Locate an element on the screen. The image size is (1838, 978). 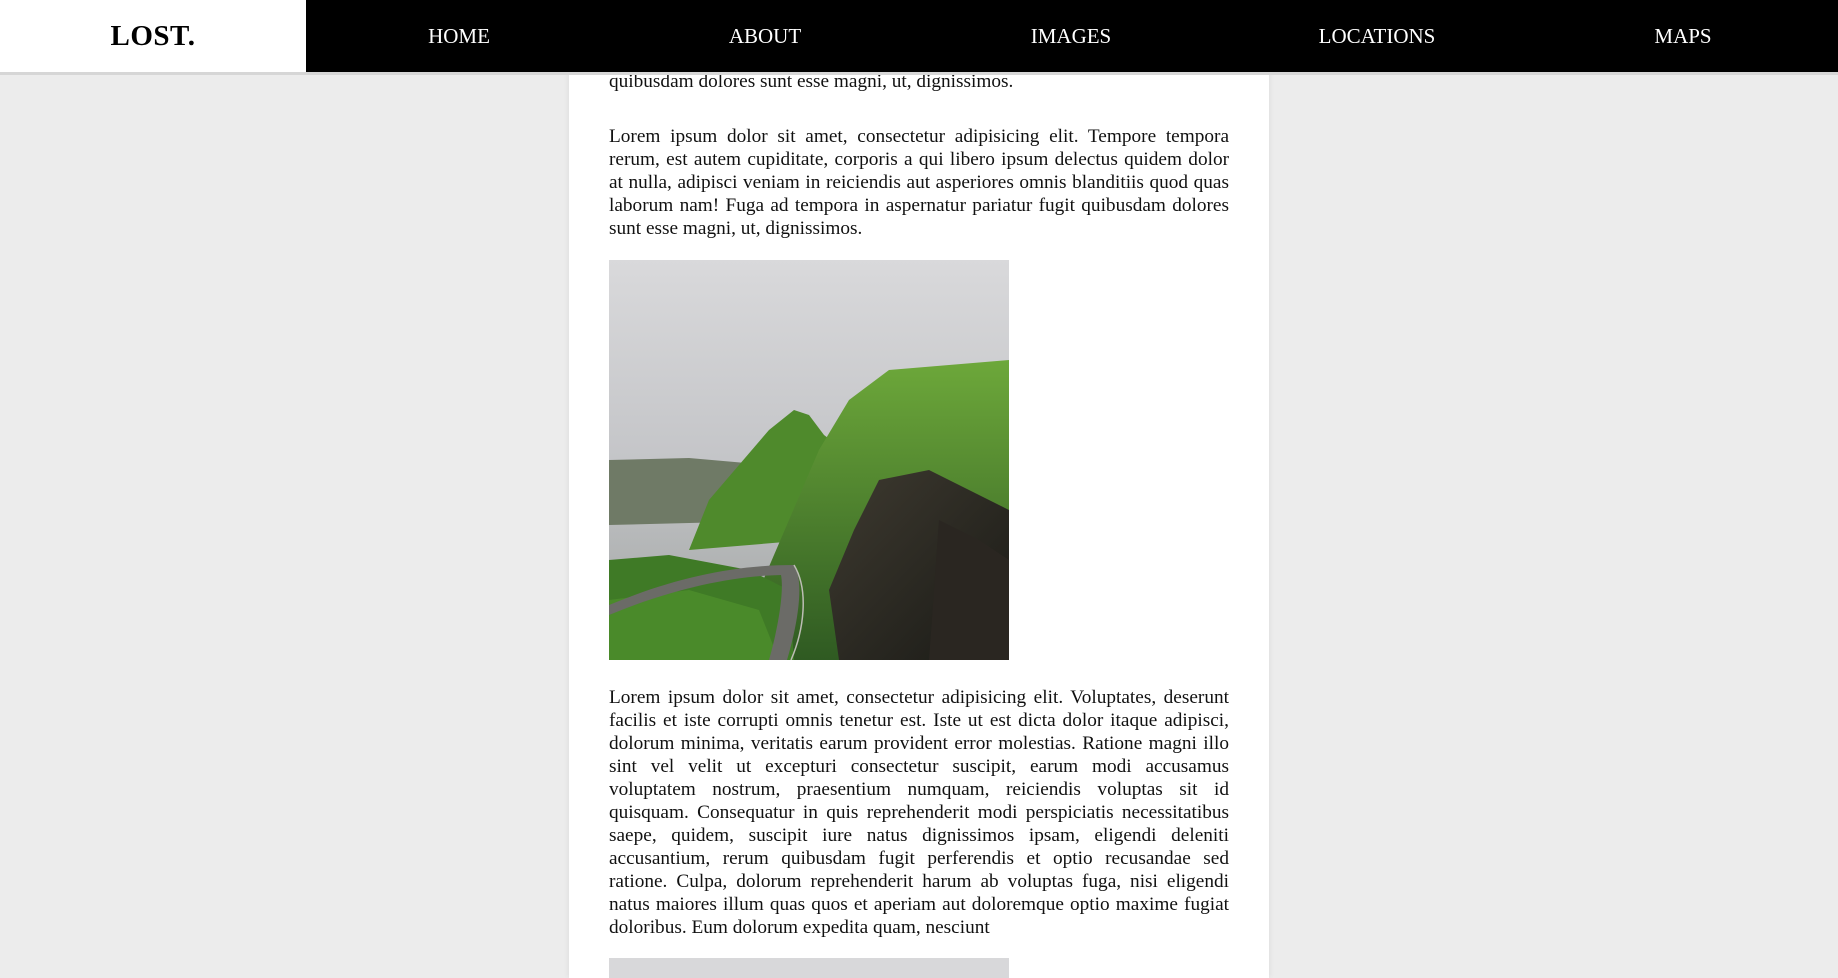
site-logo: LOST. is located at coordinates (153, 36).